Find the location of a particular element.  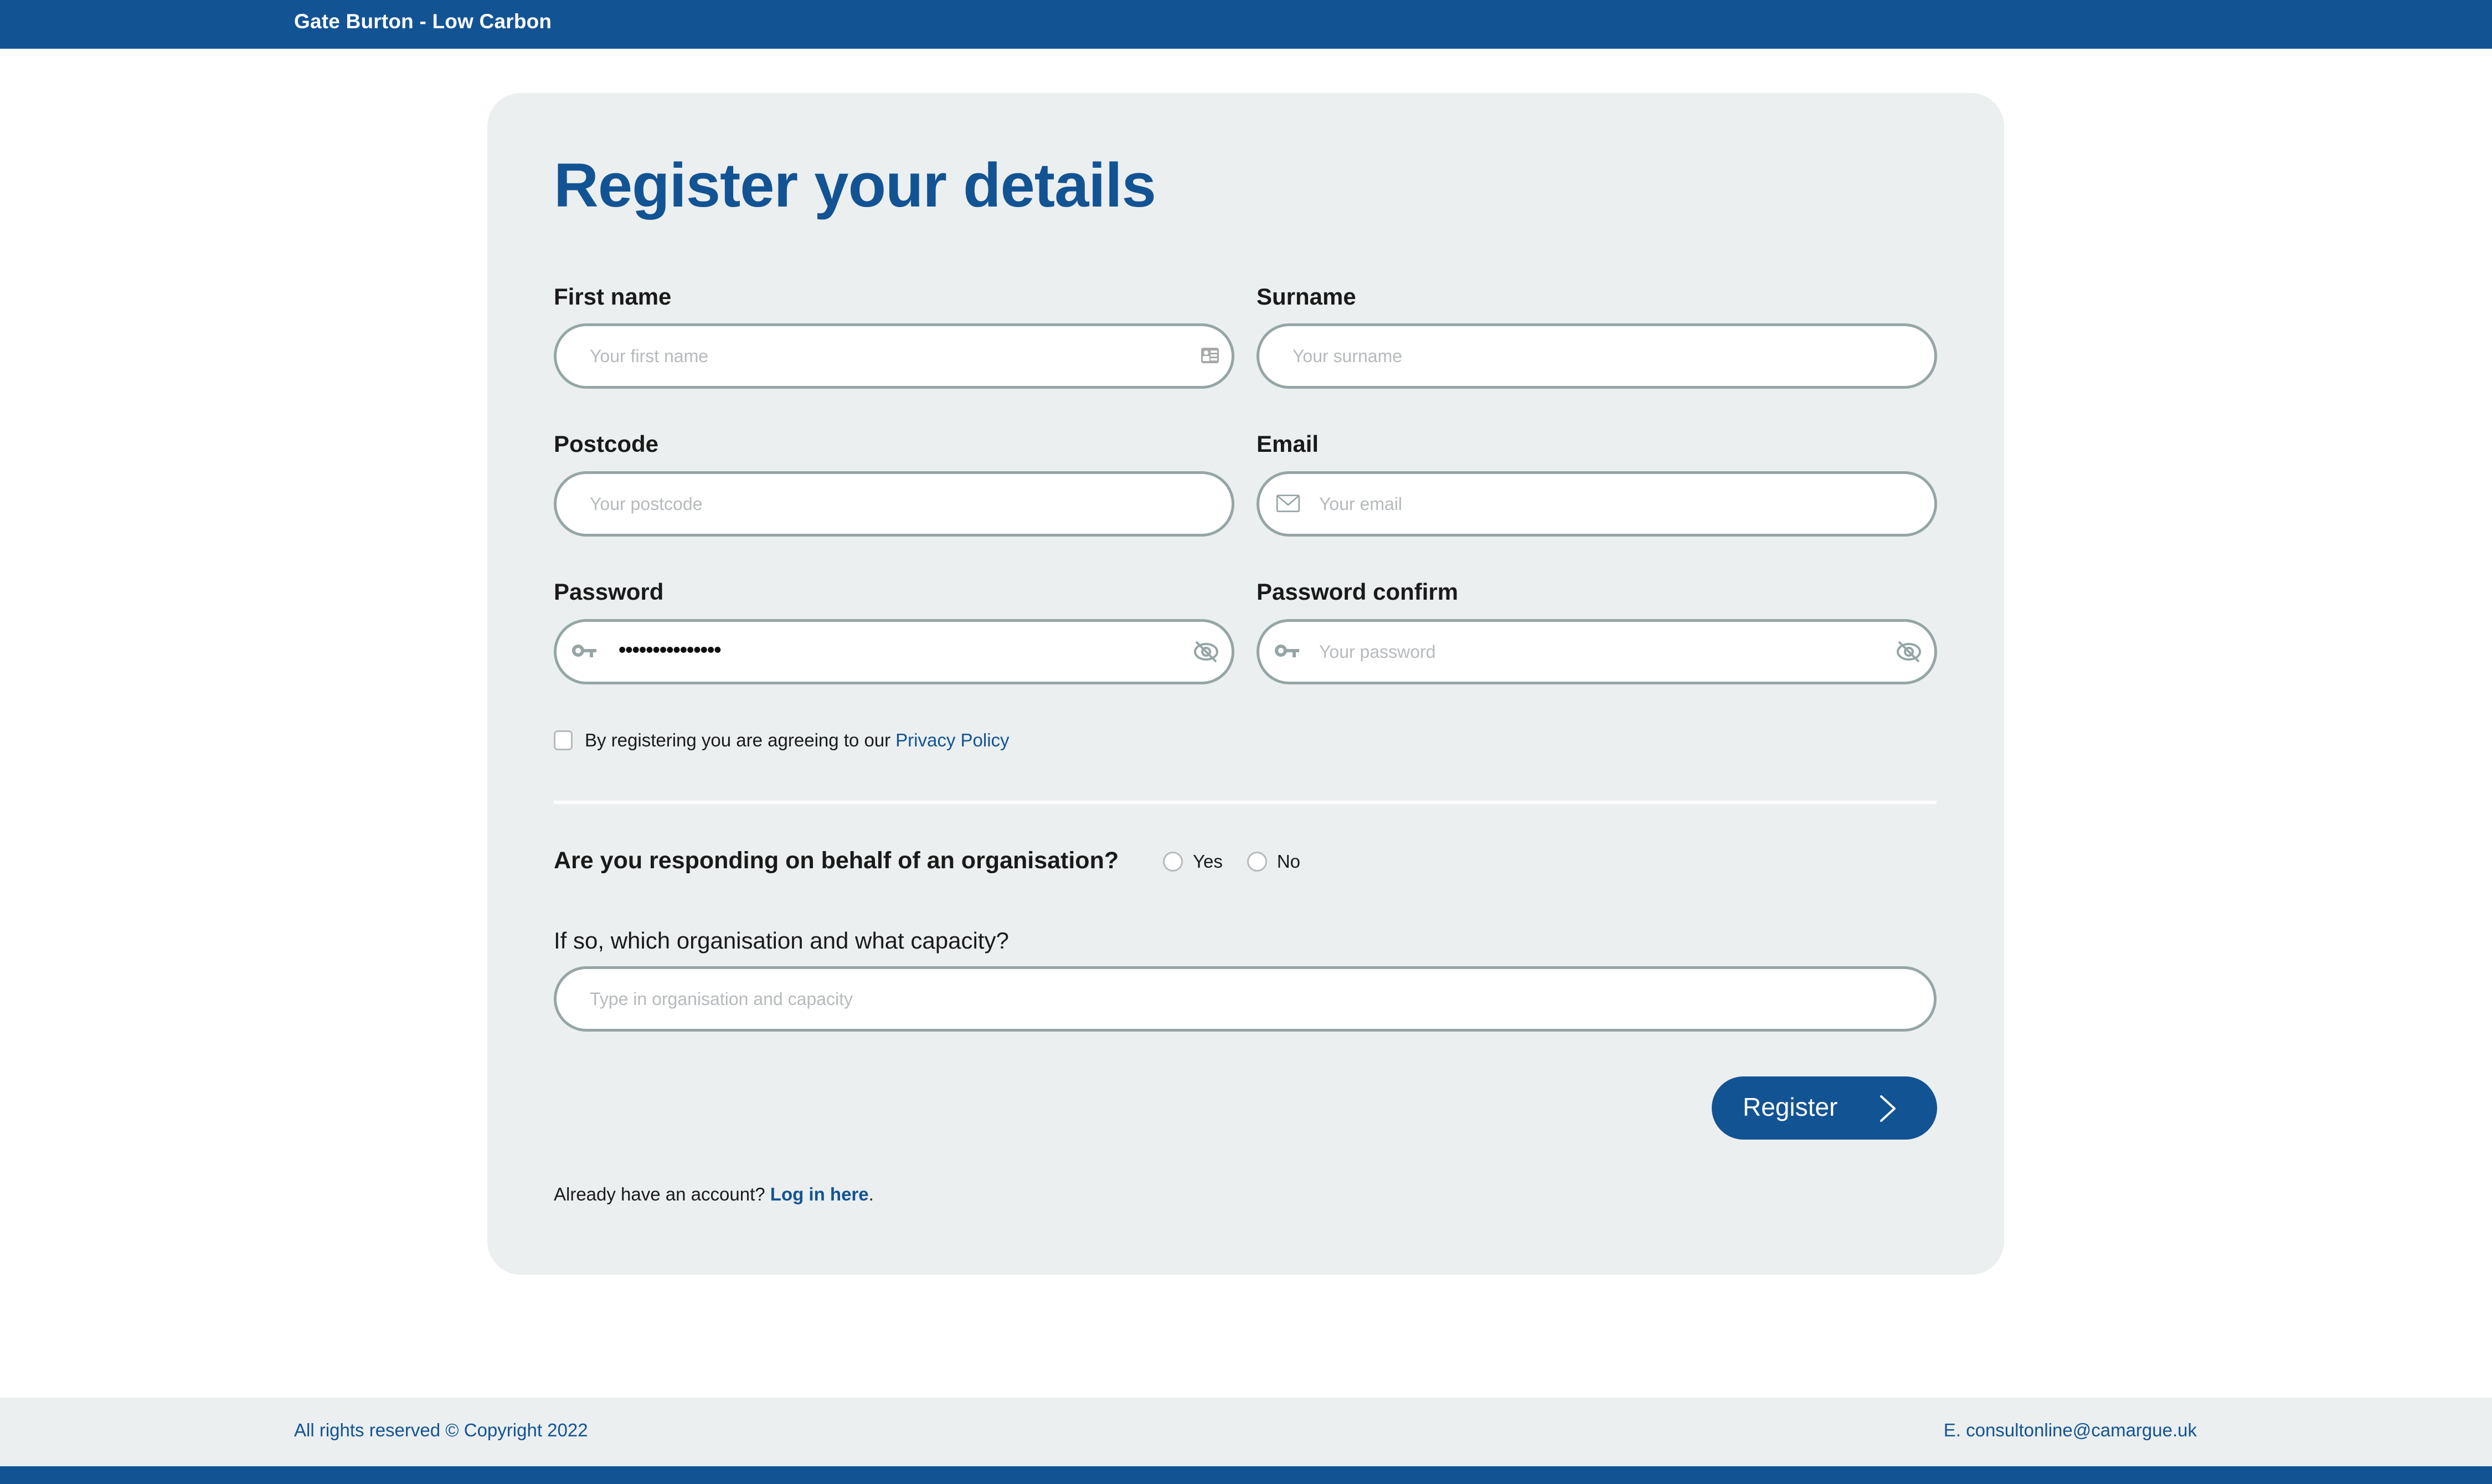

email-field is located at coordinates (1597, 504).